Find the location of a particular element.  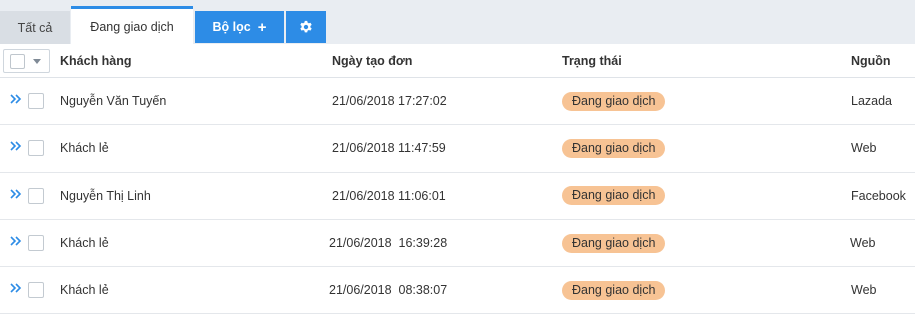

source: Facebook is located at coordinates (878, 195).